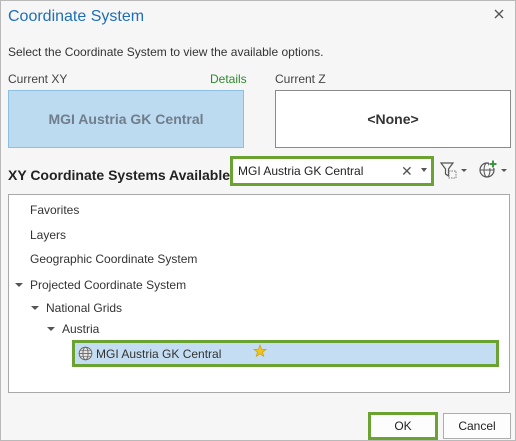  I want to click on current-z-label: Current Z, so click(300, 79).